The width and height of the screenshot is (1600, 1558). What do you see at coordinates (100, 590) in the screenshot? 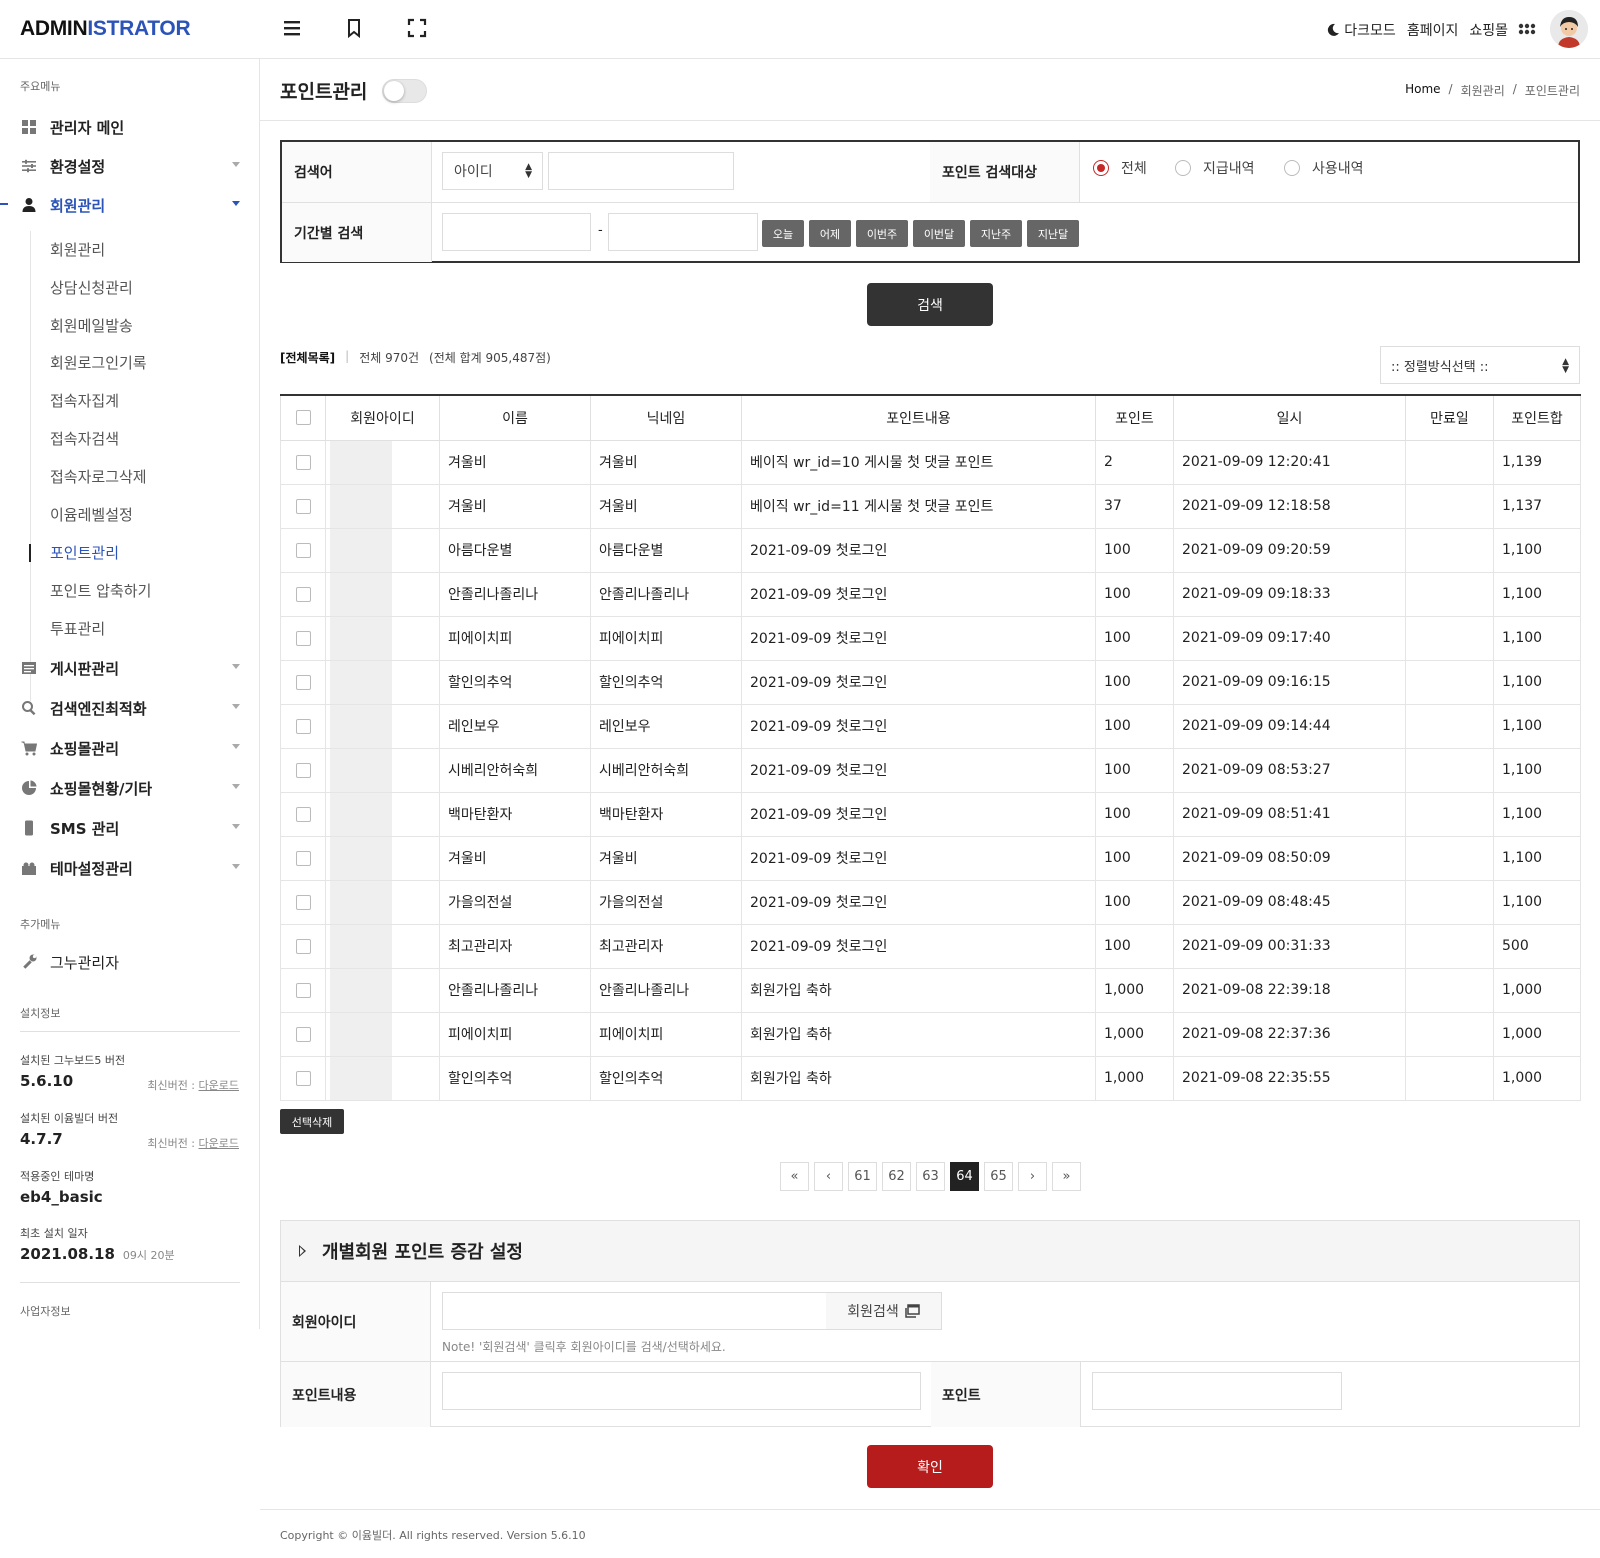
I see `submenu-point-compress: 포인트 압축하기` at bounding box center [100, 590].